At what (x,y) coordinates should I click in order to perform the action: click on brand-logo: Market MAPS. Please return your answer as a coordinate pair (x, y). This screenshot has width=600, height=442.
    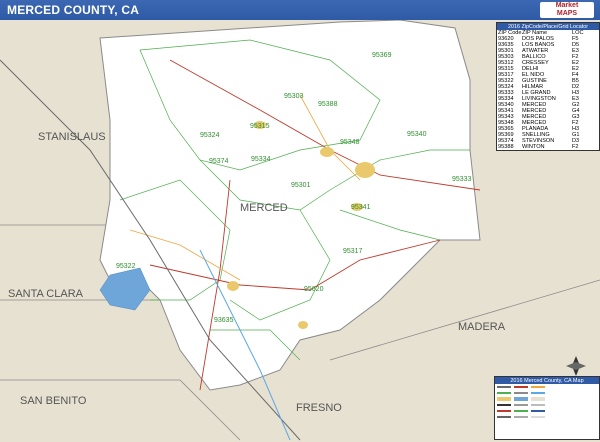
    Looking at the image, I should click on (567, 10).